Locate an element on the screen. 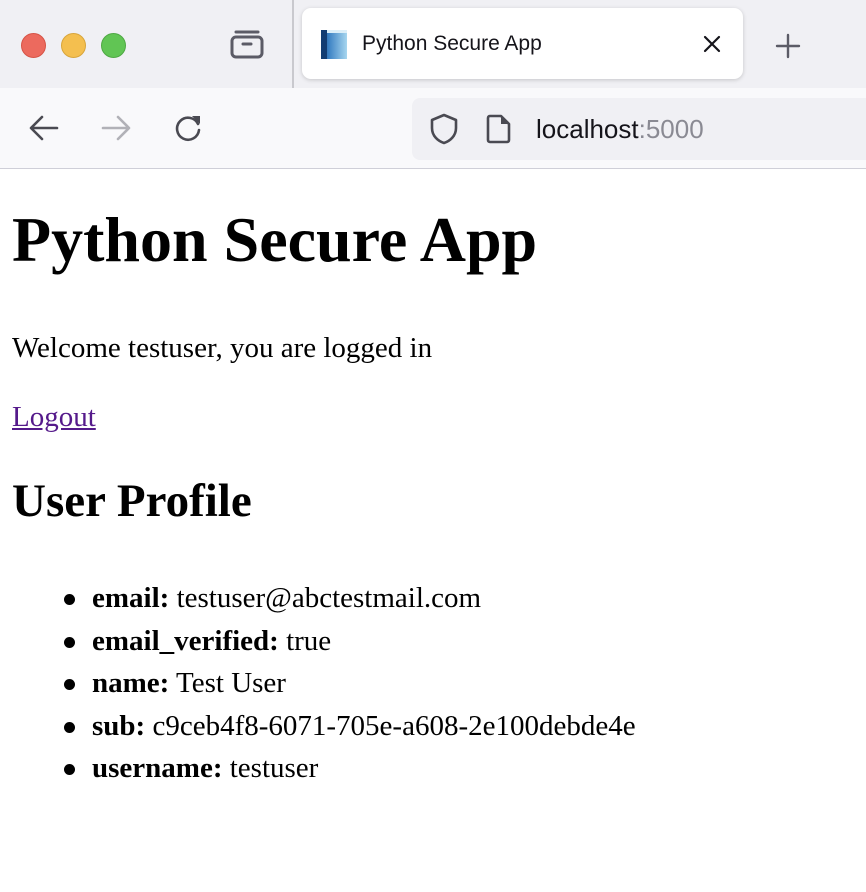 This screenshot has width=866, height=892. url-port: :5000 is located at coordinates (671, 129).